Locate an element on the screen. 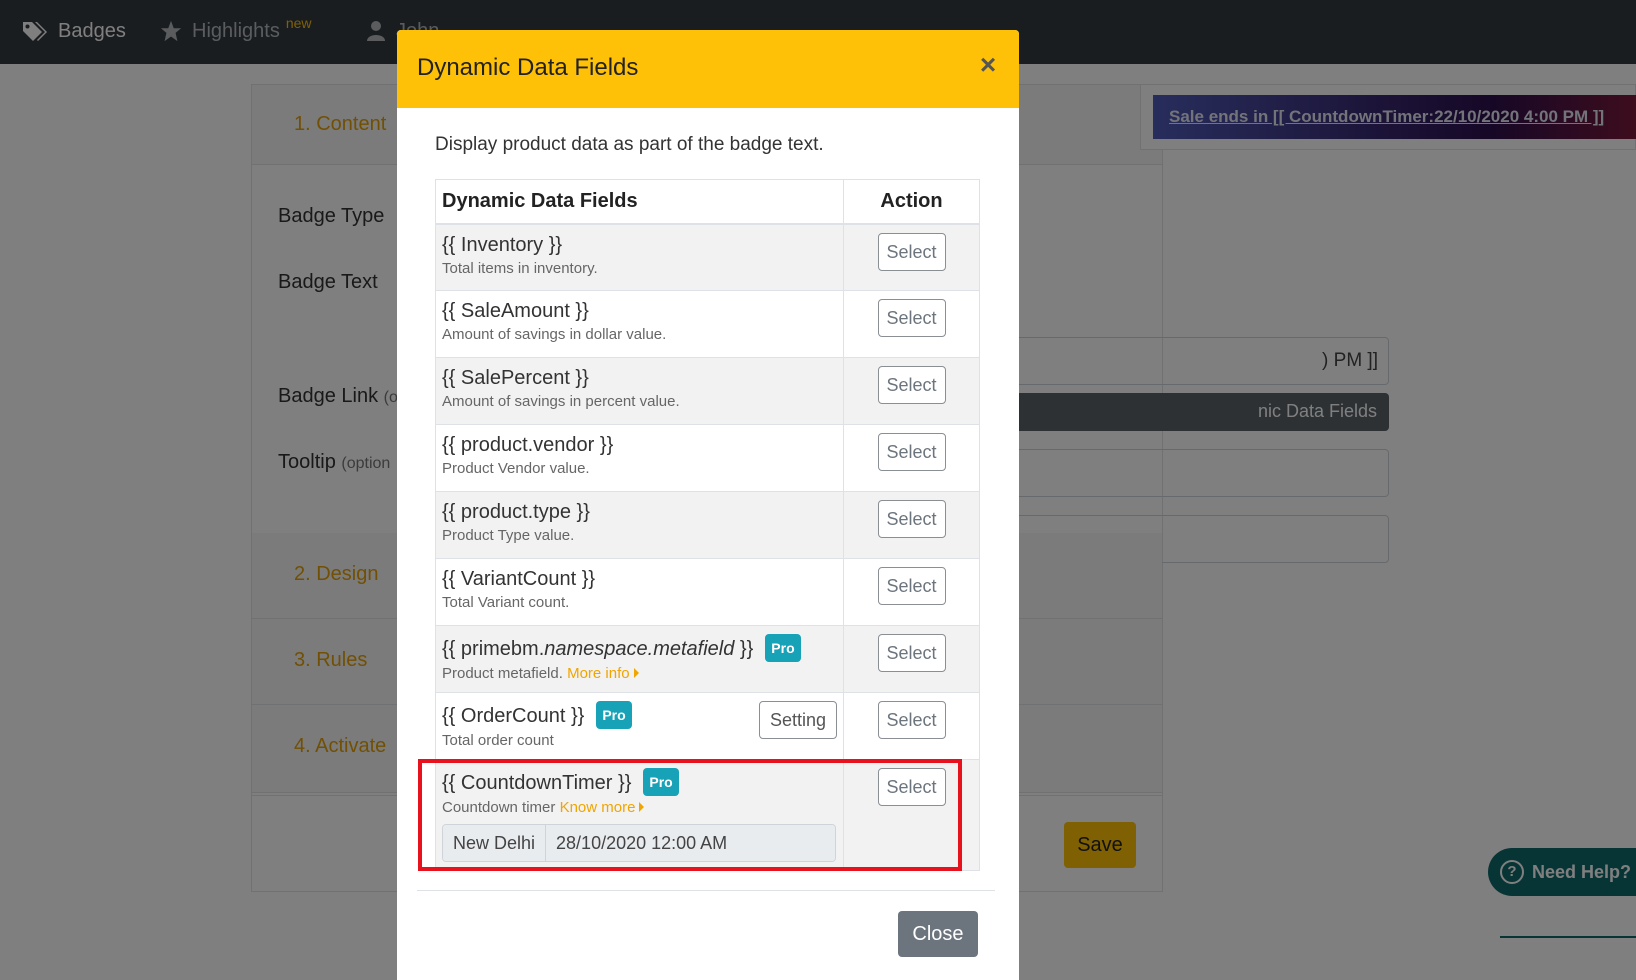 The image size is (1636, 980). field-description: Amount of savings in dollar value. is located at coordinates (554, 334).